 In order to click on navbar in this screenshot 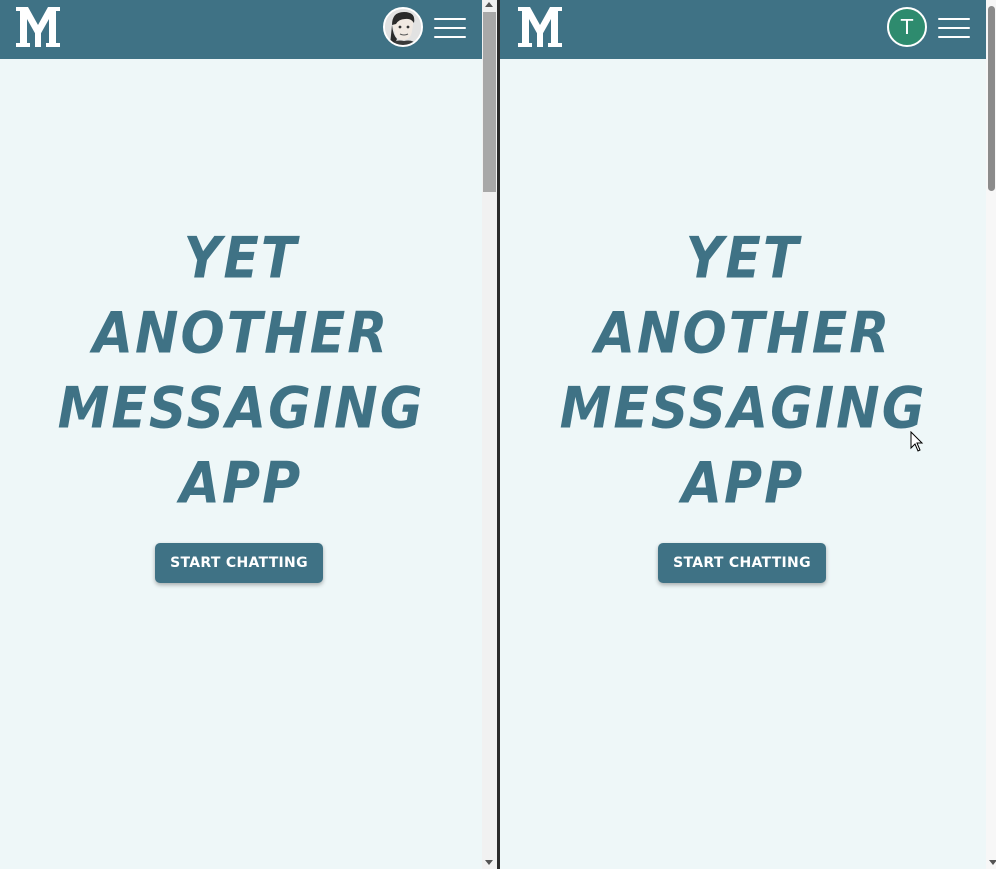, I will do `click(241, 29)`.